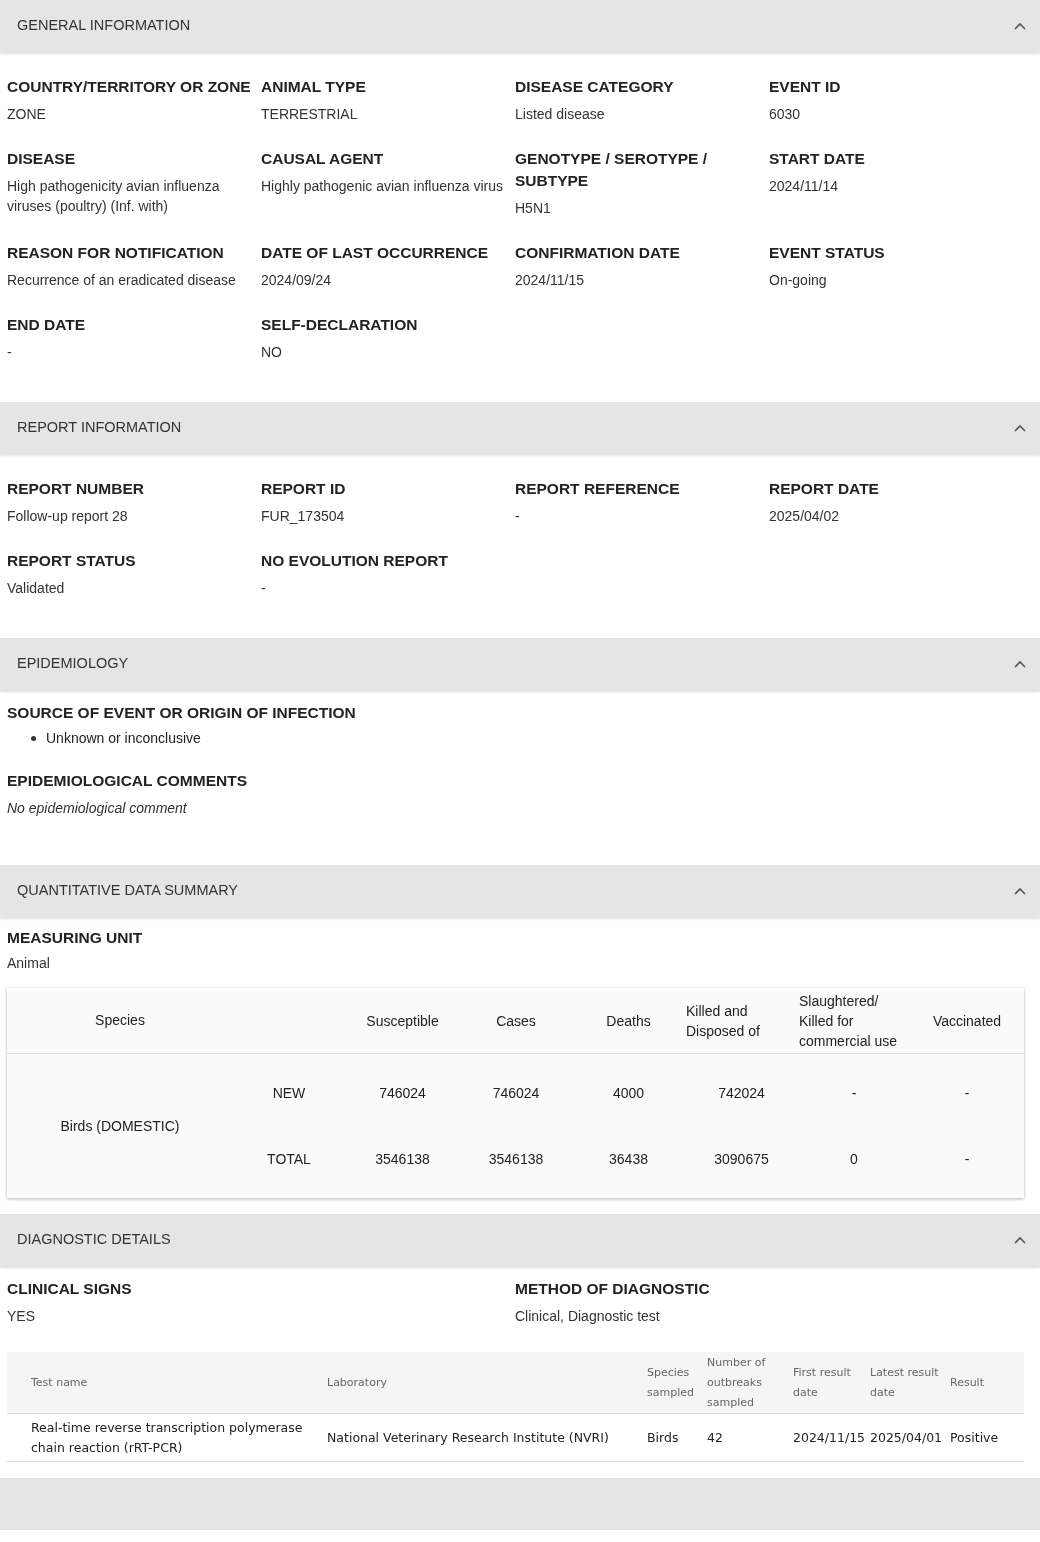 The image size is (1040, 1542). What do you see at coordinates (628, 1021) in the screenshot?
I see `column-header: Deaths` at bounding box center [628, 1021].